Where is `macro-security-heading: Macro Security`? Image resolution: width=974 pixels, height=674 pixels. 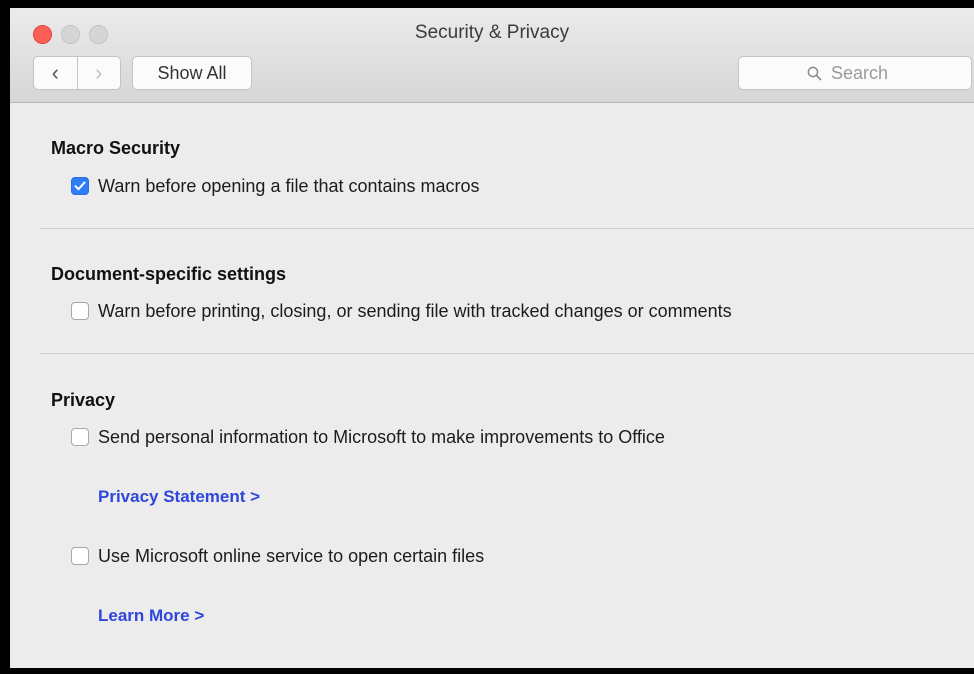 macro-security-heading: Macro Security is located at coordinates (116, 148).